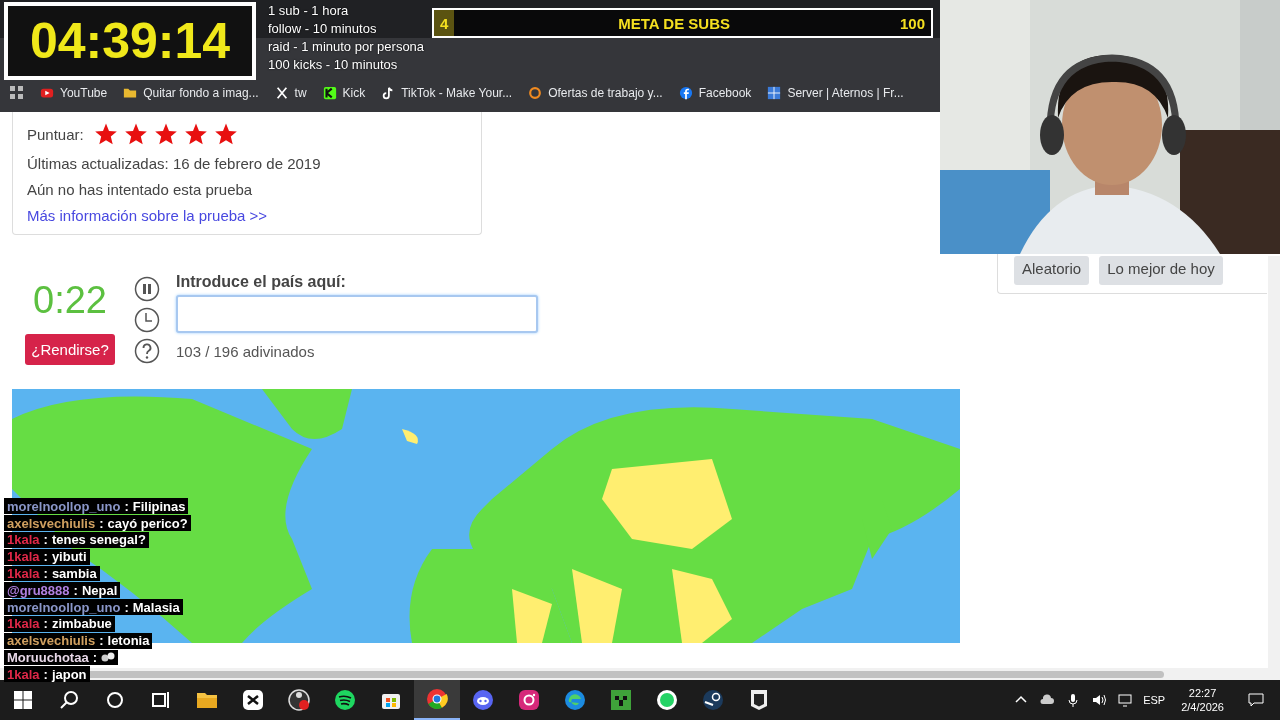  I want to click on goal-target: 100, so click(912, 23).